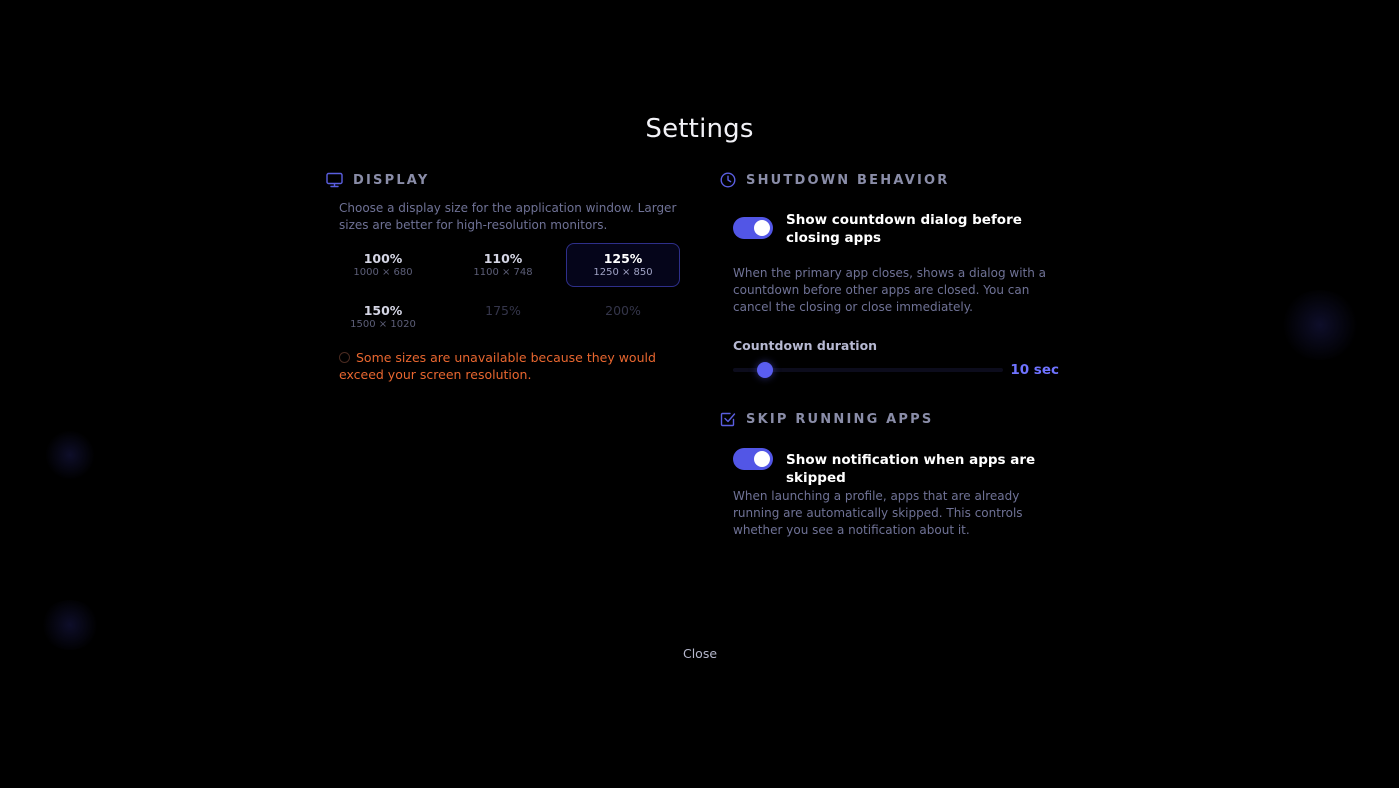  What do you see at coordinates (868, 370) in the screenshot?
I see `countdown-duration-slider` at bounding box center [868, 370].